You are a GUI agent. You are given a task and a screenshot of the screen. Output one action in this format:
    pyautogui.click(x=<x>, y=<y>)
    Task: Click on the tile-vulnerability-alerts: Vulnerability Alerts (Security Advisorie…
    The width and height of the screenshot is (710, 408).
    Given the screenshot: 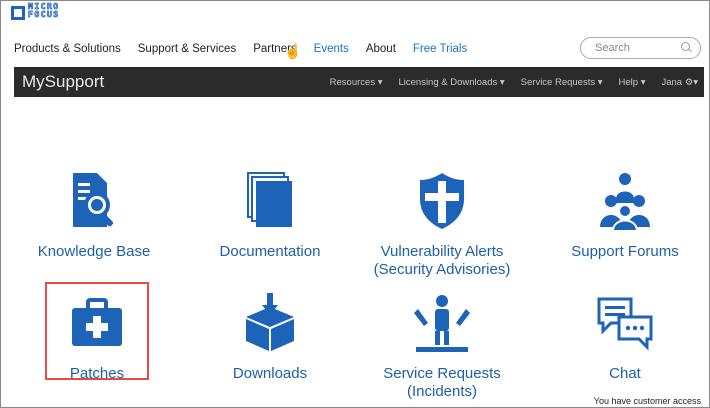 What is the action you would take?
    pyautogui.click(x=442, y=224)
    